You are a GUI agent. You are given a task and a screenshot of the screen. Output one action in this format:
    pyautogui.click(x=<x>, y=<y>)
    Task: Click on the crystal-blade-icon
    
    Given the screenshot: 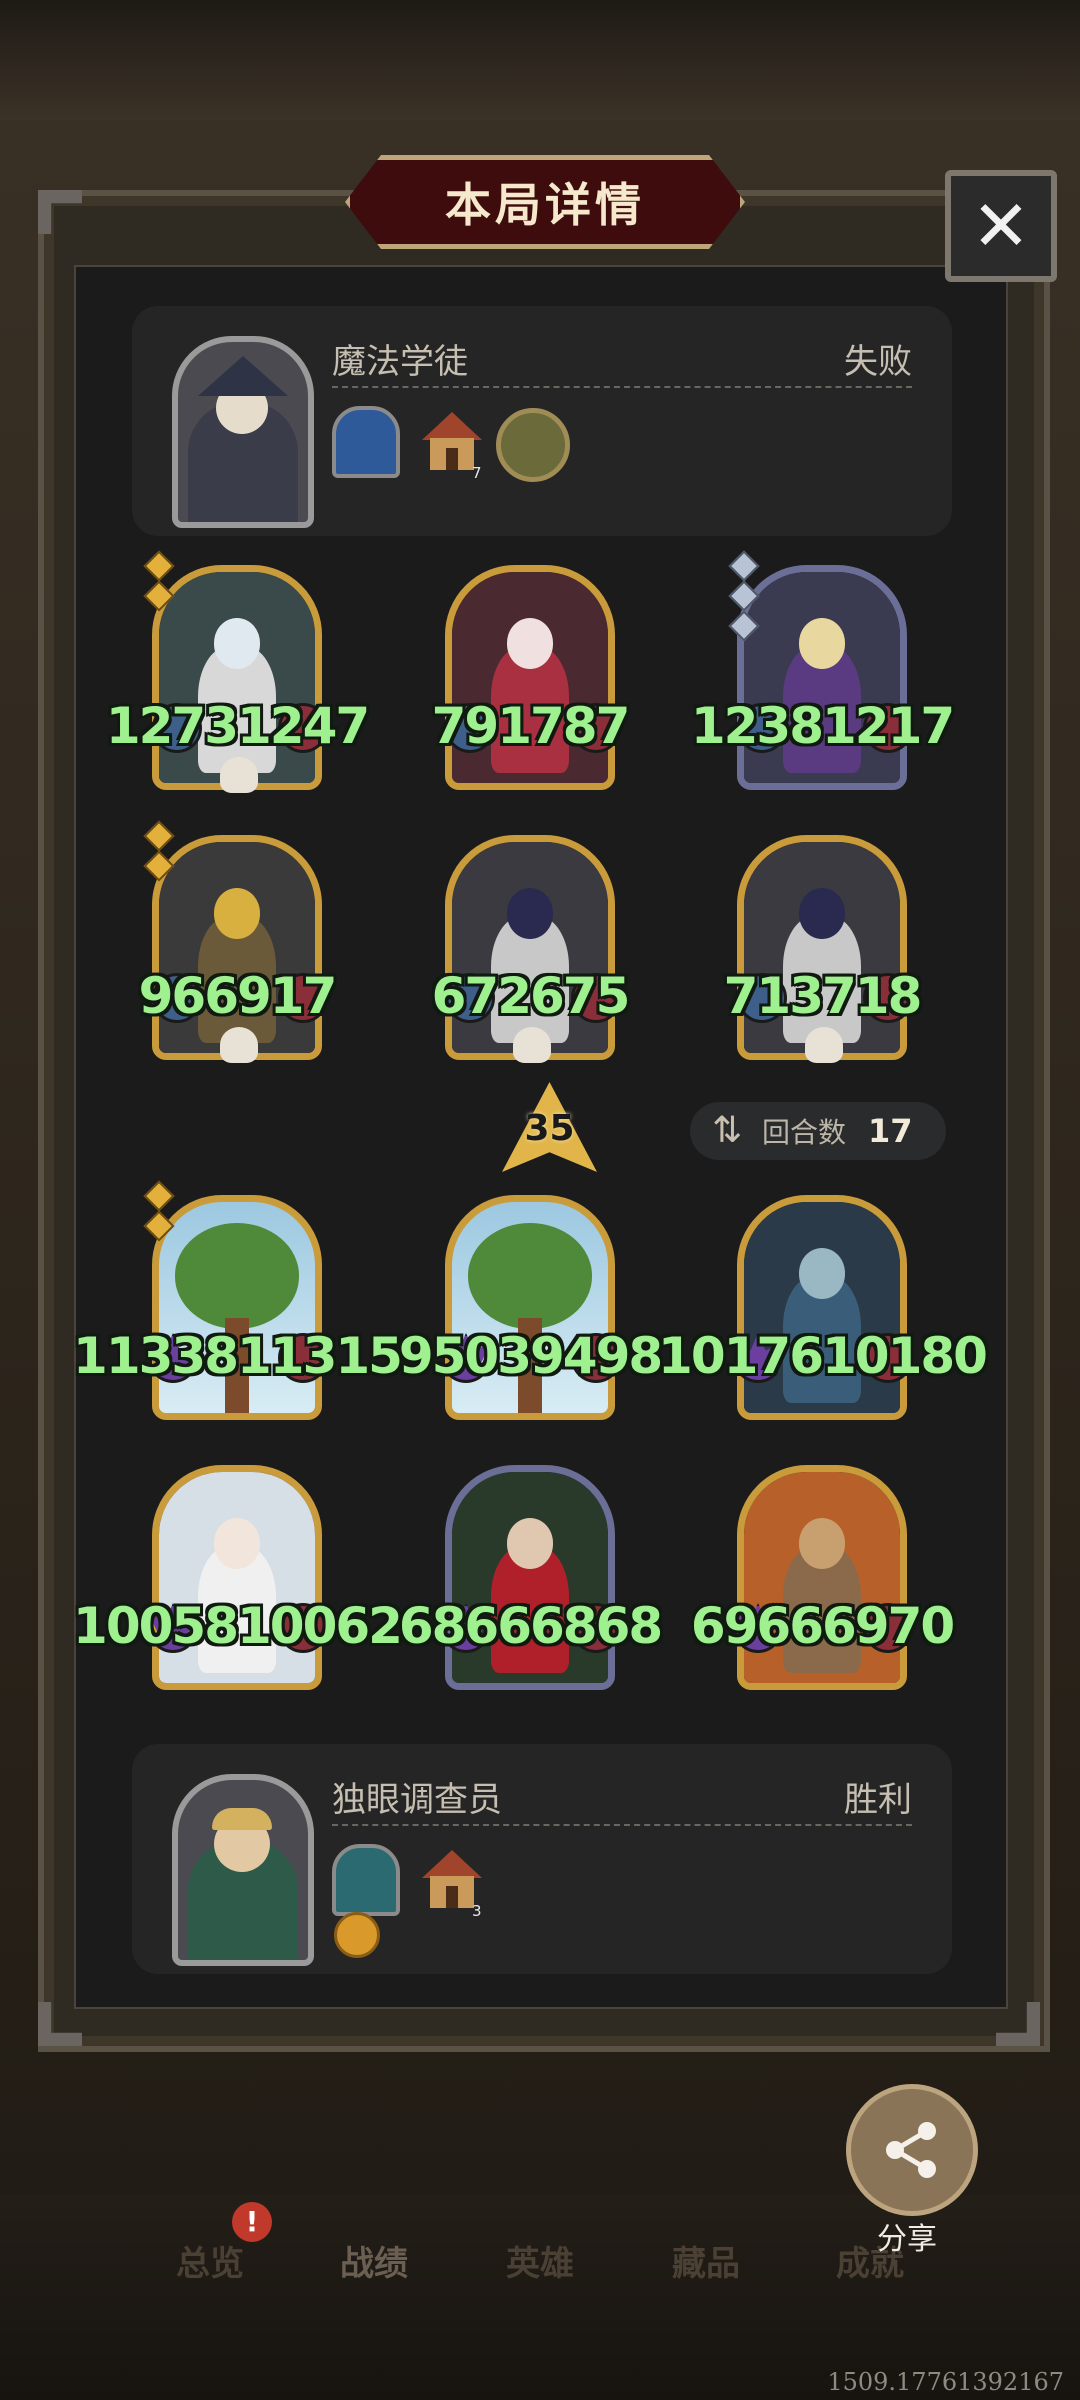 What is the action you would take?
    pyautogui.click(x=366, y=1880)
    